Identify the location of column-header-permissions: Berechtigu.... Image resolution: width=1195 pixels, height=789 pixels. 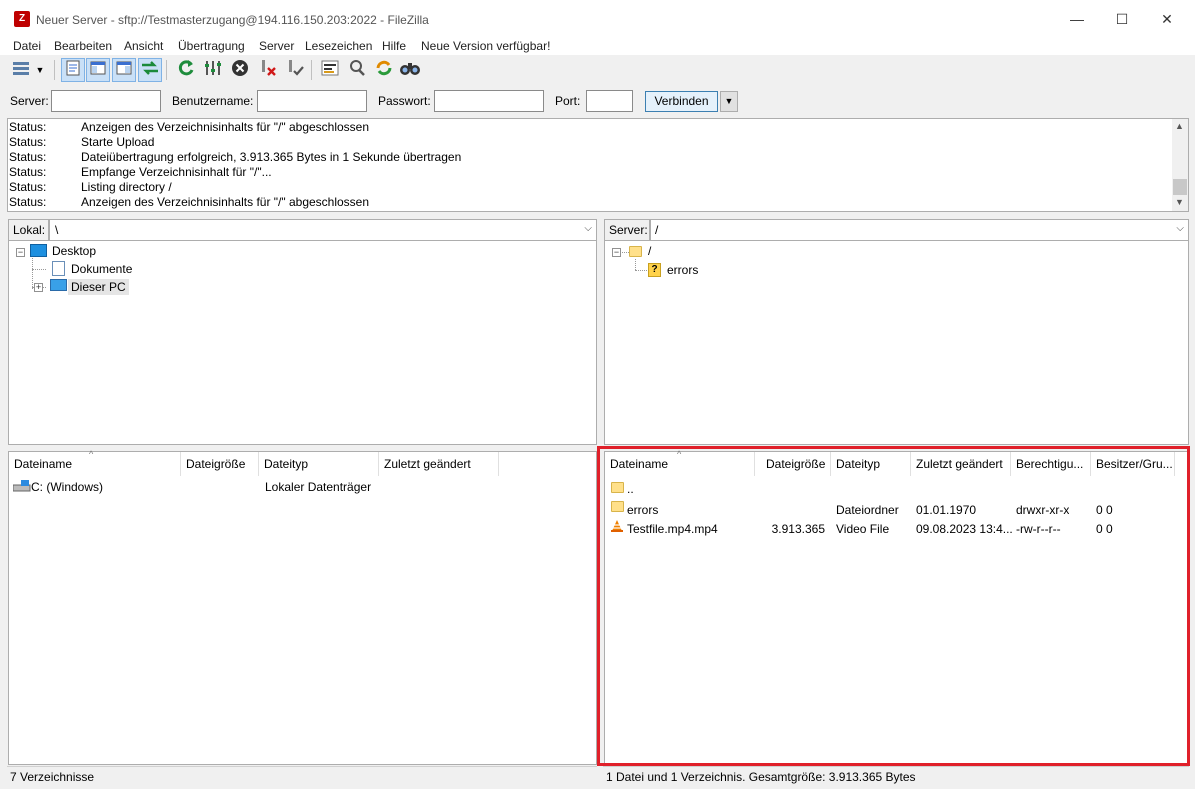
(1051, 464).